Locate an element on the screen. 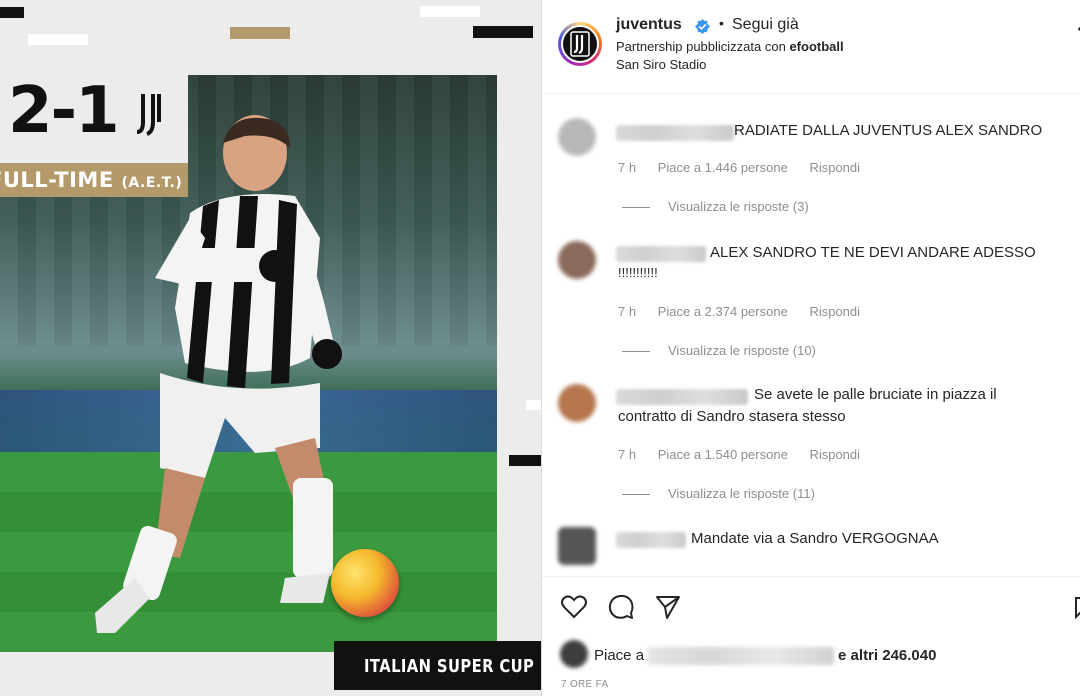 The width and height of the screenshot is (1080, 696). comment-text: Se avete le palle bruciate in piazza il is located at coordinates (875, 394).